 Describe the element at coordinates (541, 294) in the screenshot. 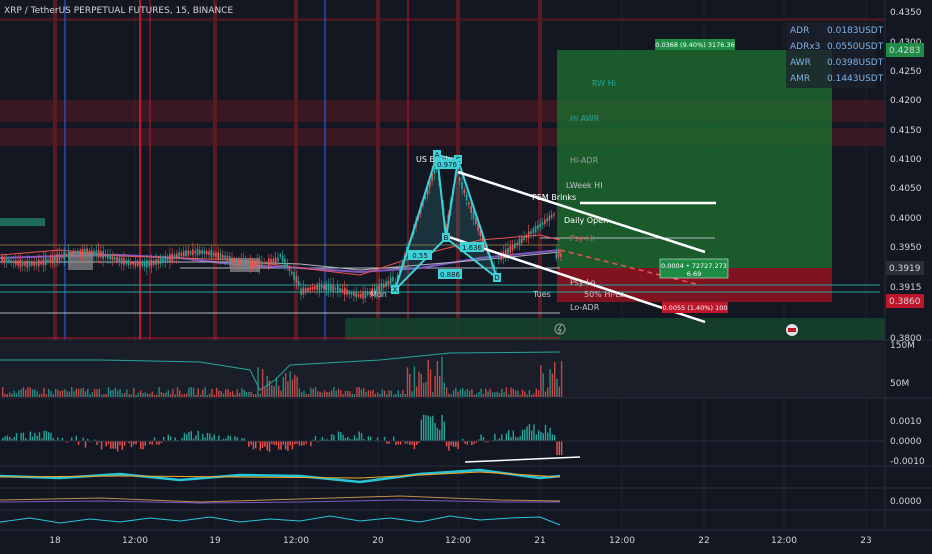

I see `level-label: Tues` at that location.